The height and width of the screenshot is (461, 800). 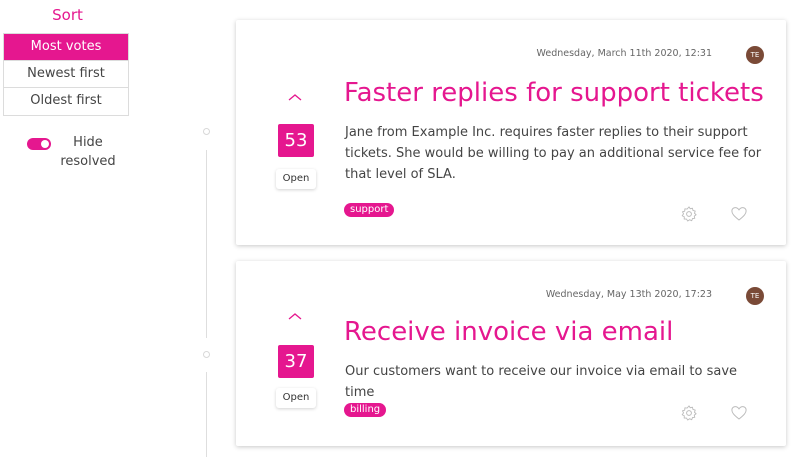 What do you see at coordinates (369, 210) in the screenshot?
I see `tag-badge: support` at bounding box center [369, 210].